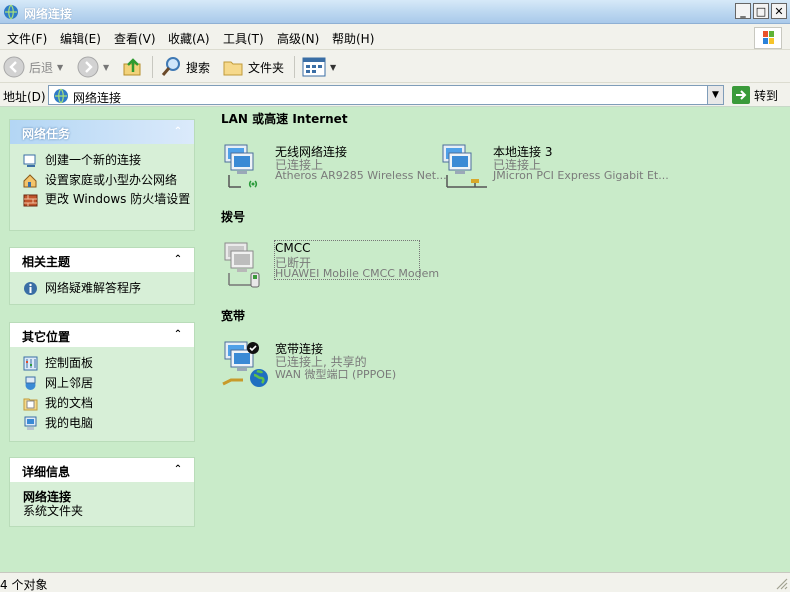  I want to click on info-icon, so click(30, 288).